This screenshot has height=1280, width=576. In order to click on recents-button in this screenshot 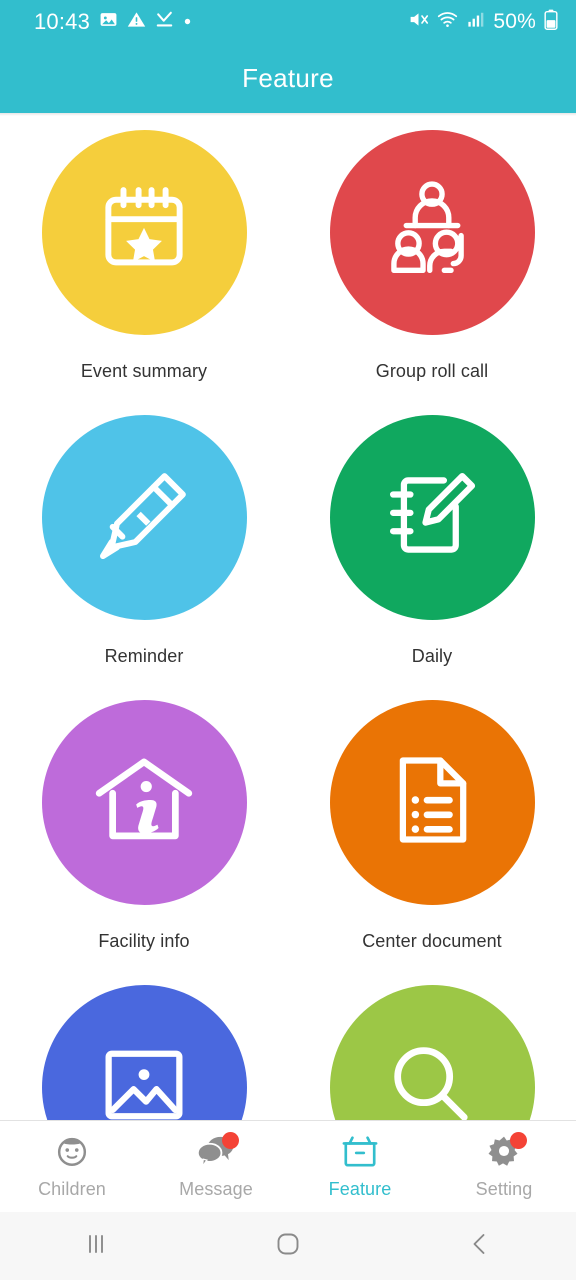, I will do `click(96, 1246)`.